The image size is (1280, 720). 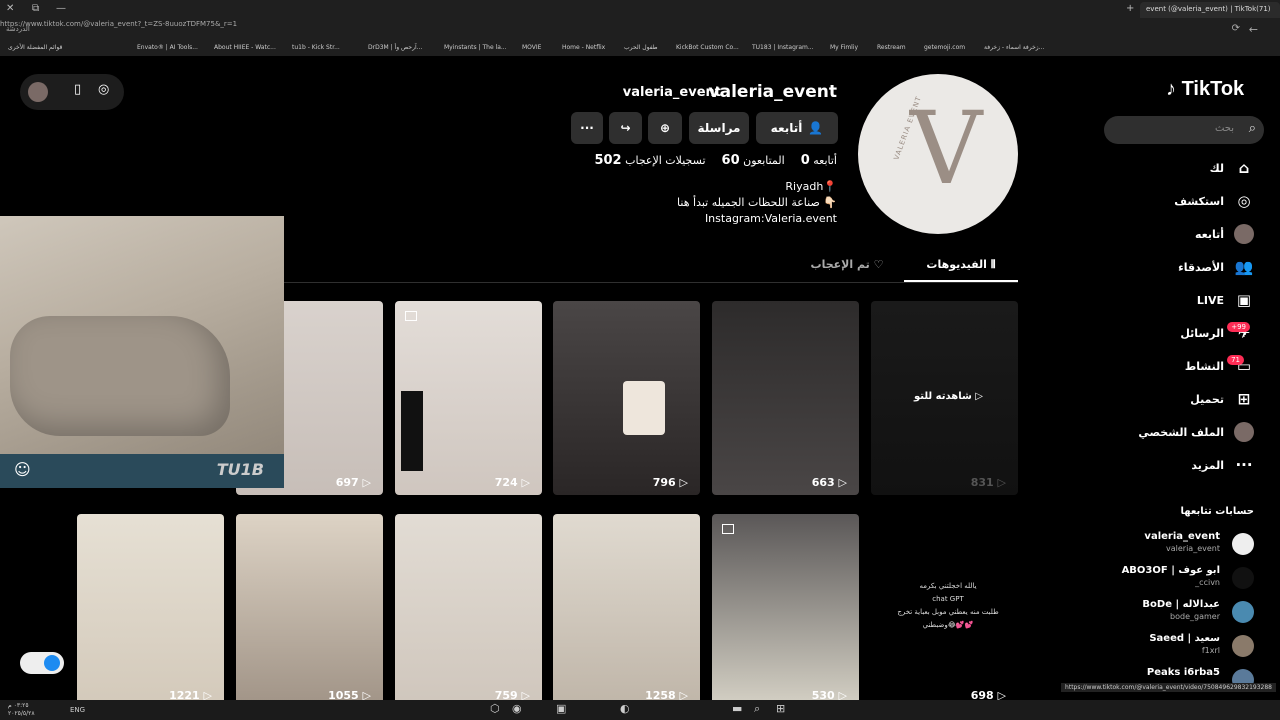 What do you see at coordinates (829, 694) in the screenshot?
I see `view-count: 530 ▷` at bounding box center [829, 694].